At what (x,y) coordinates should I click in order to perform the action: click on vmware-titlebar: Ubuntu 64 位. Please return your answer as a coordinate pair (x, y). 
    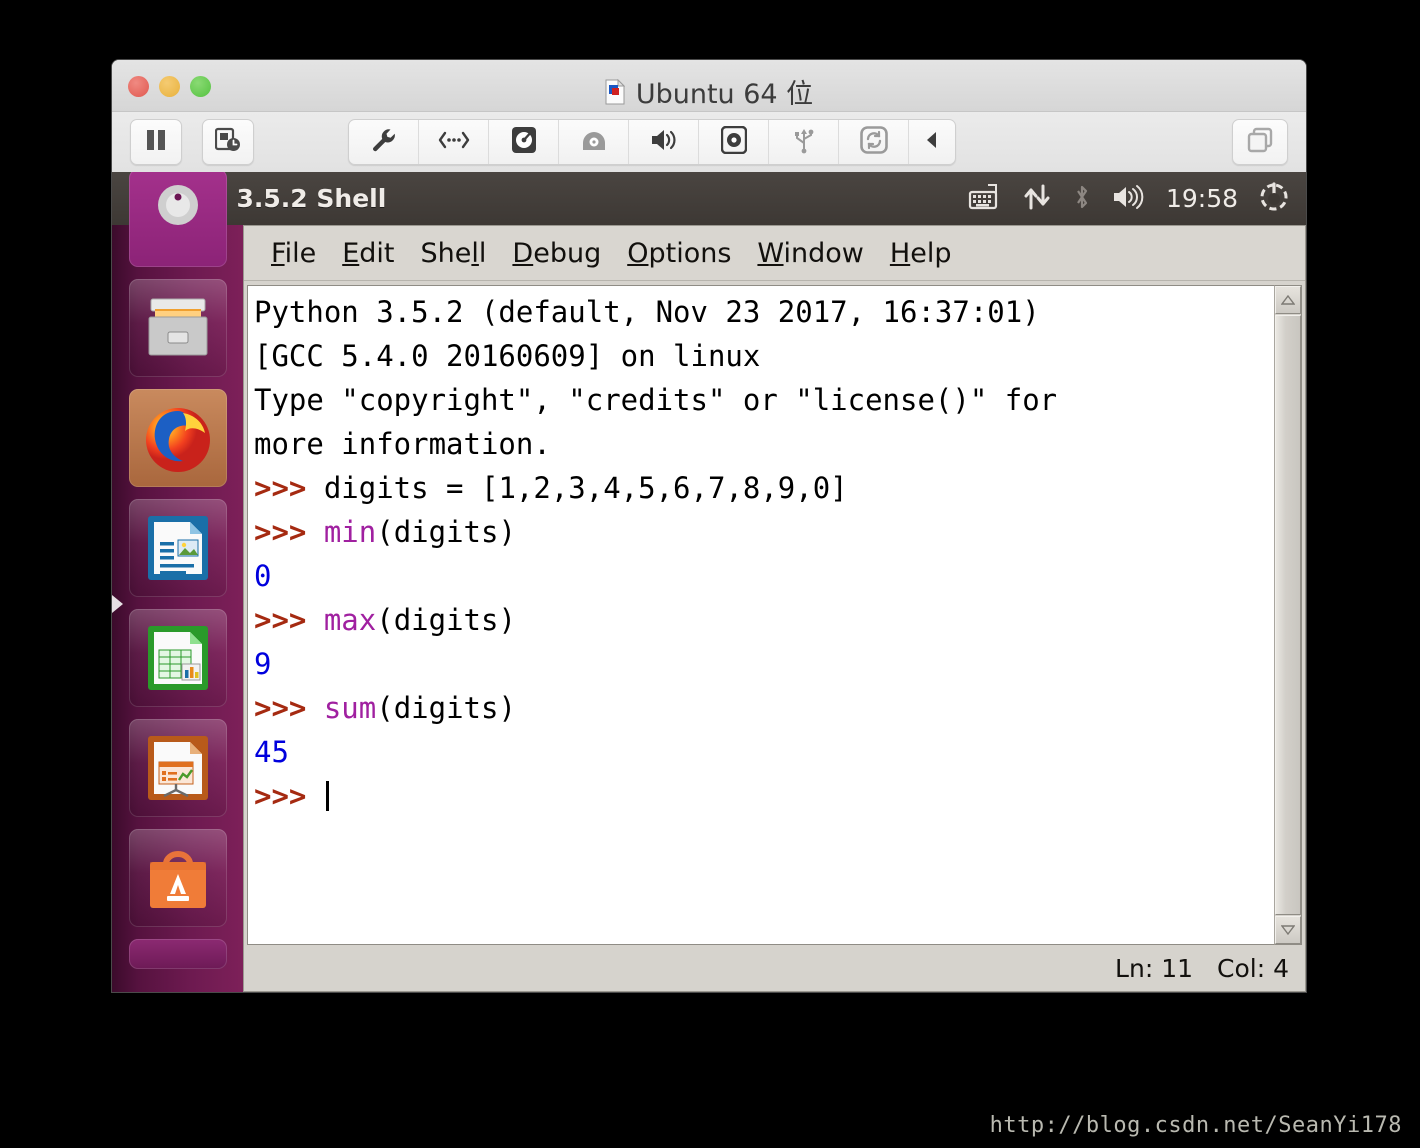
    Looking at the image, I should click on (709, 86).